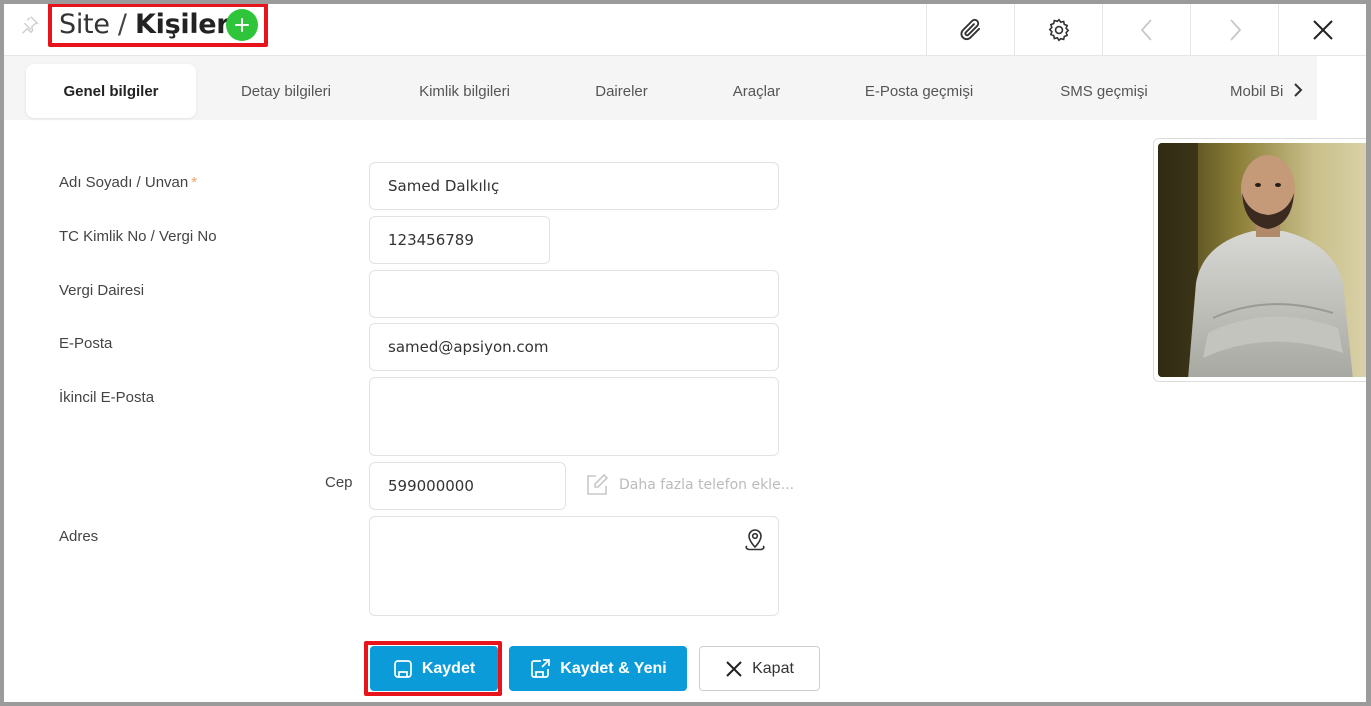 This screenshot has width=1371, height=706. I want to click on gear-icon, so click(1058, 29).